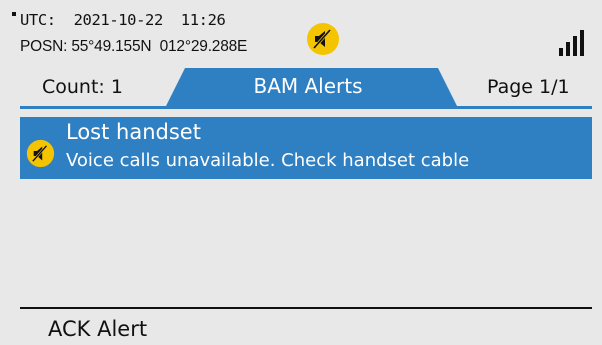  Describe the element at coordinates (306, 308) in the screenshot. I see `softkey-divider` at that location.